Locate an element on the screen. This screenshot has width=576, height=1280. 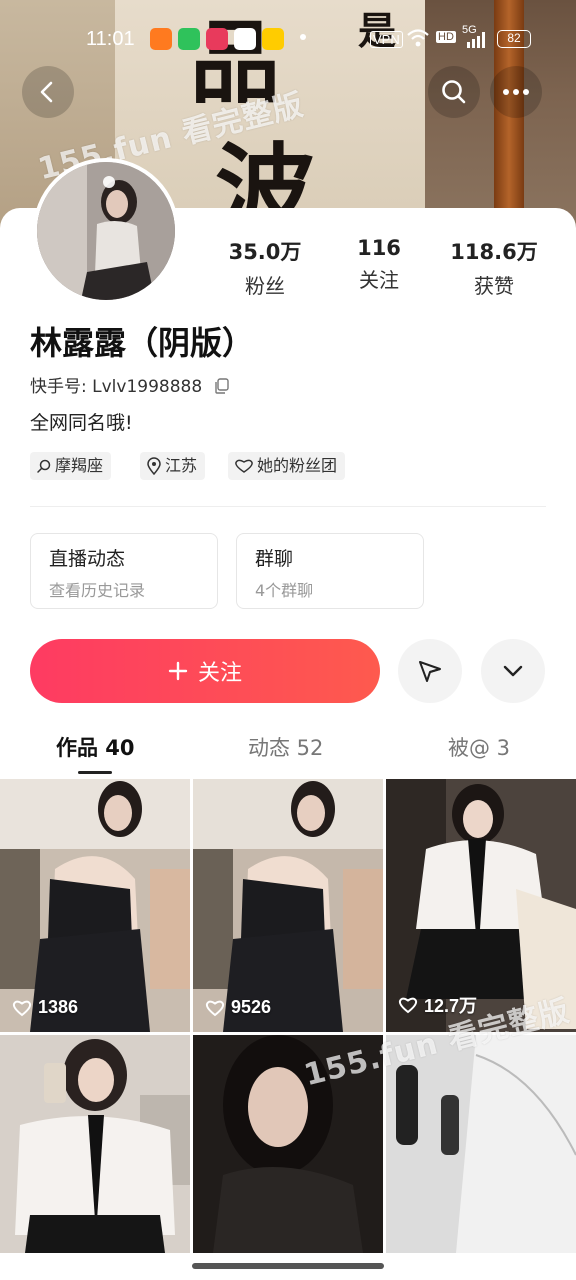
video-thumbnail: 1386 is located at coordinates (95, 905).